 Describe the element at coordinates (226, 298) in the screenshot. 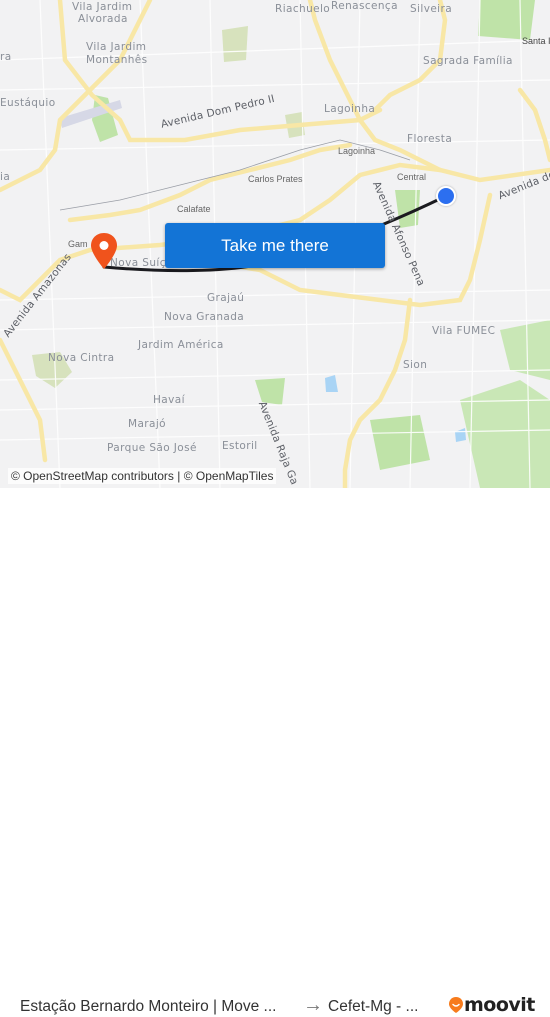

I see `label-grajau: Grajaú` at that location.